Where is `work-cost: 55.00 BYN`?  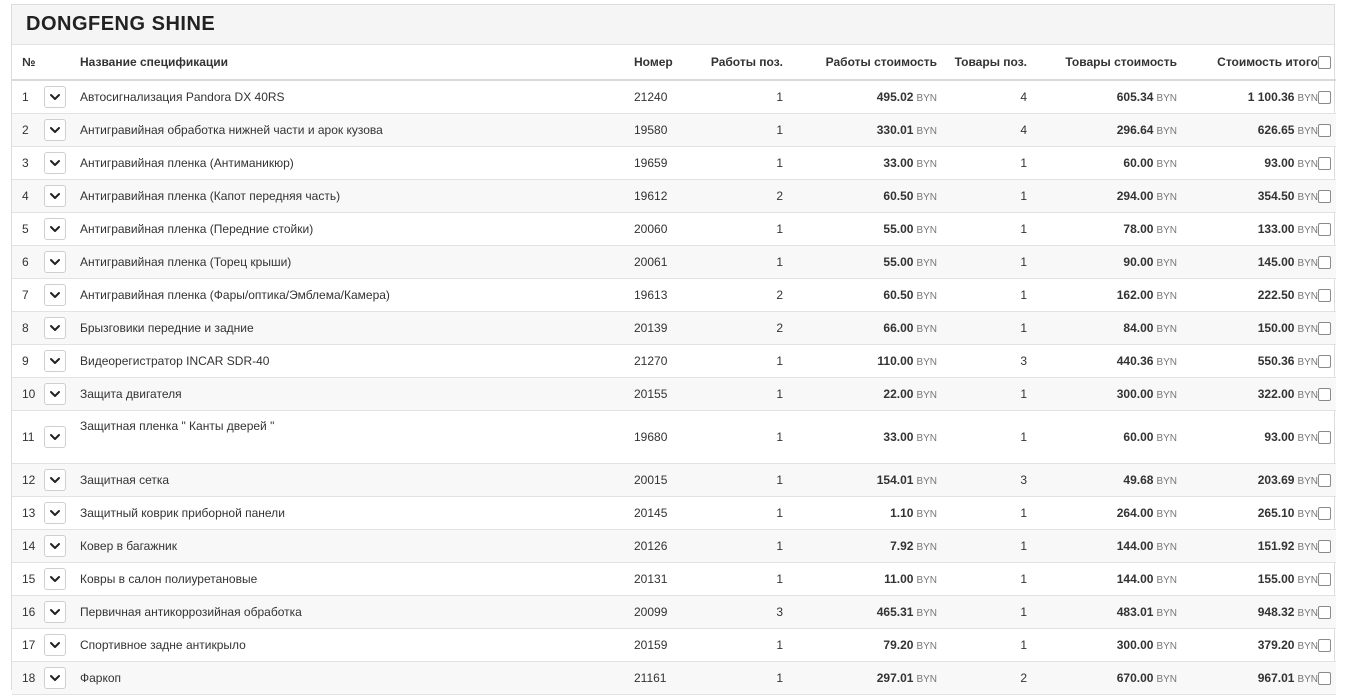 work-cost: 55.00 BYN is located at coordinates (860, 229).